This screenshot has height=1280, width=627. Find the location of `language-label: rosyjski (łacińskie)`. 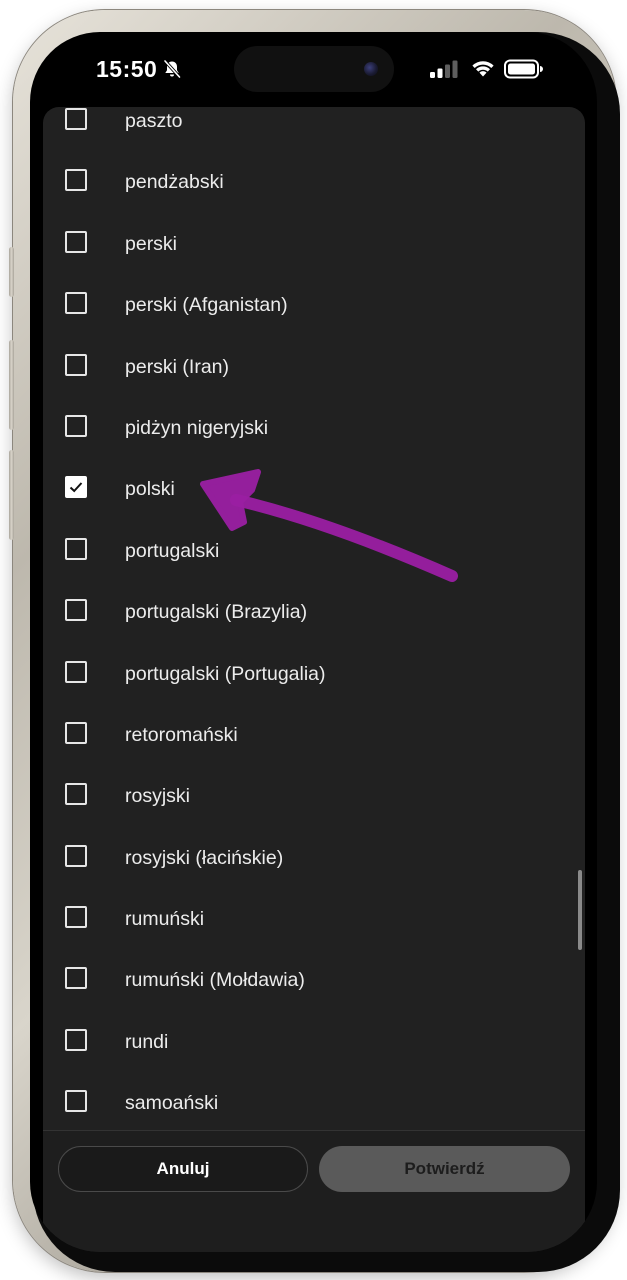

language-label: rosyjski (łacińskie) is located at coordinates (204, 857).